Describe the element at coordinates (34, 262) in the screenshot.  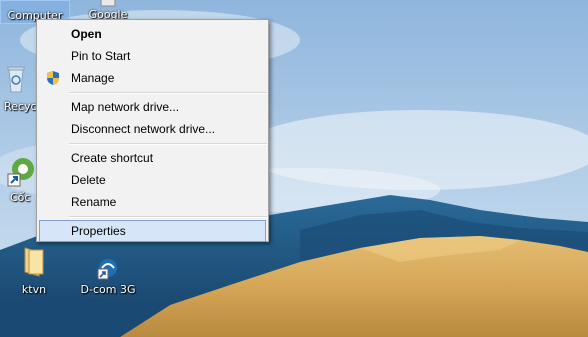
I see `folder-icon` at that location.